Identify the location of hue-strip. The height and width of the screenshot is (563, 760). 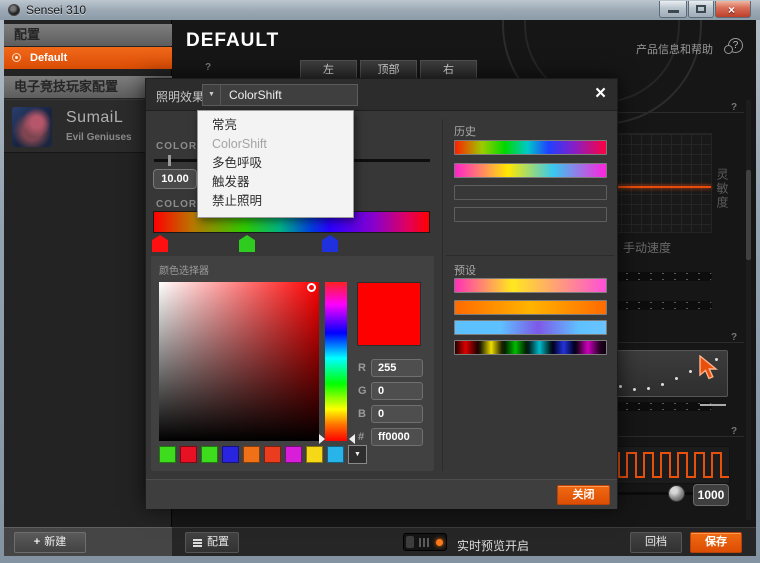
(336, 361).